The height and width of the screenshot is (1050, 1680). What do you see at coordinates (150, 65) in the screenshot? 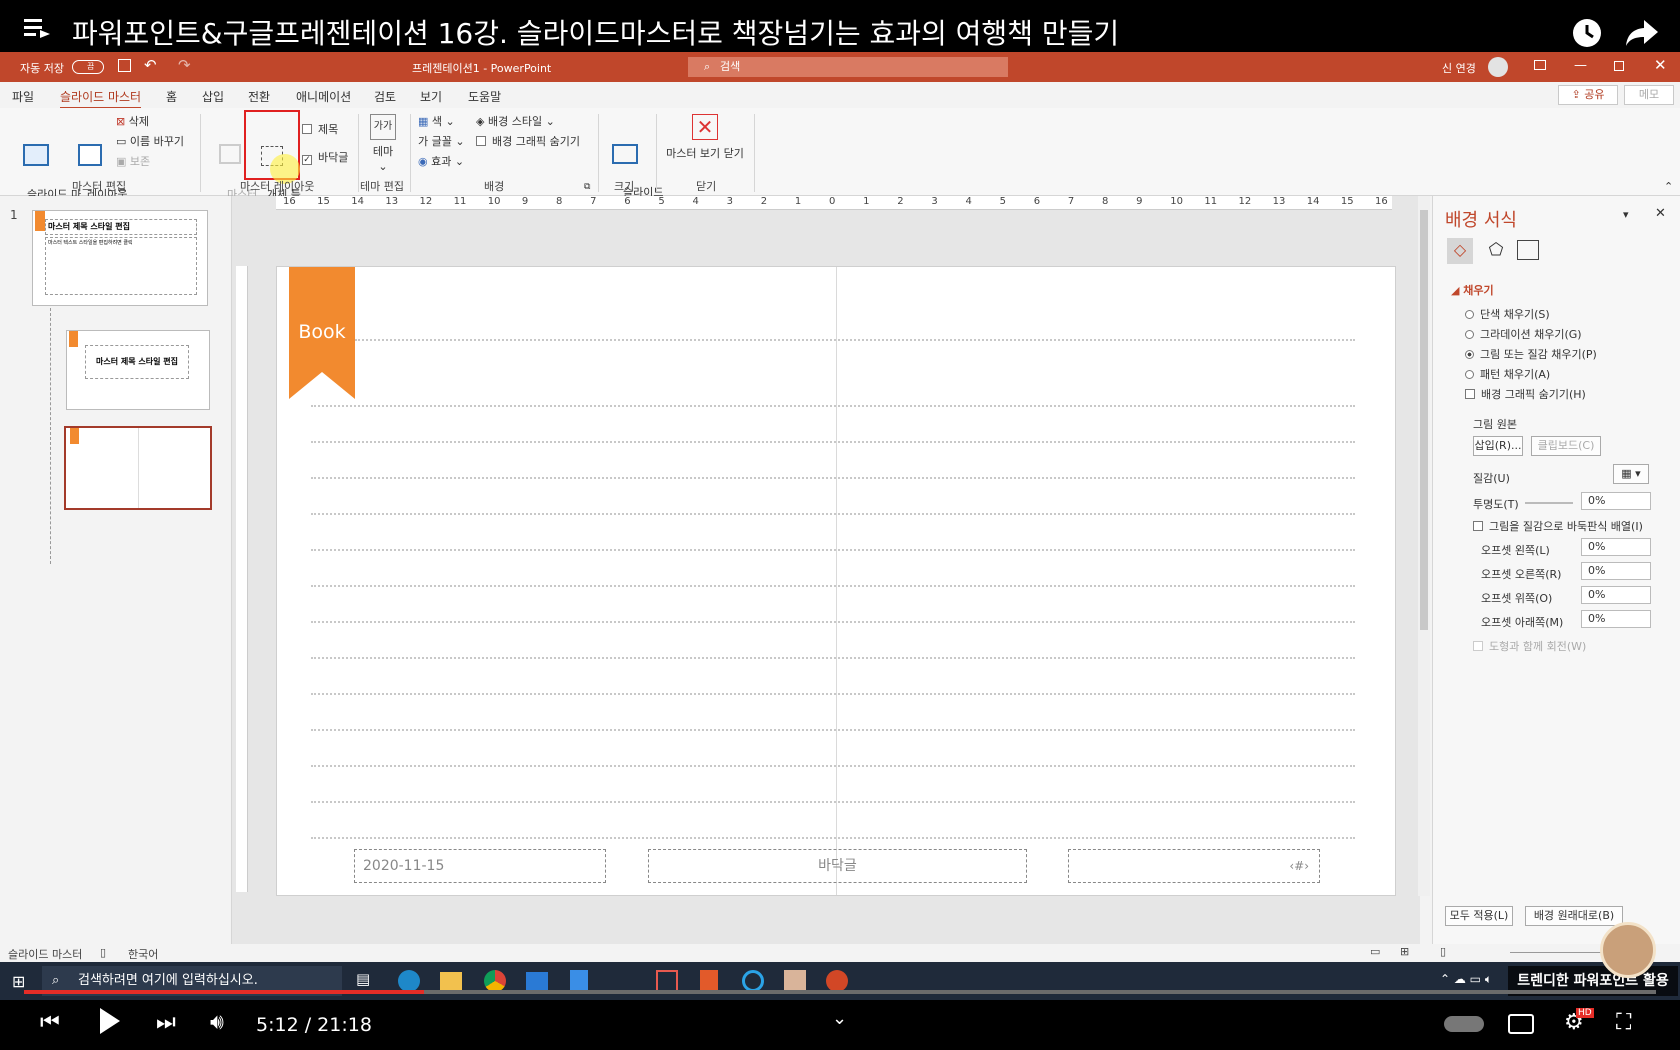
I see `undo-icon: ↶` at bounding box center [150, 65].